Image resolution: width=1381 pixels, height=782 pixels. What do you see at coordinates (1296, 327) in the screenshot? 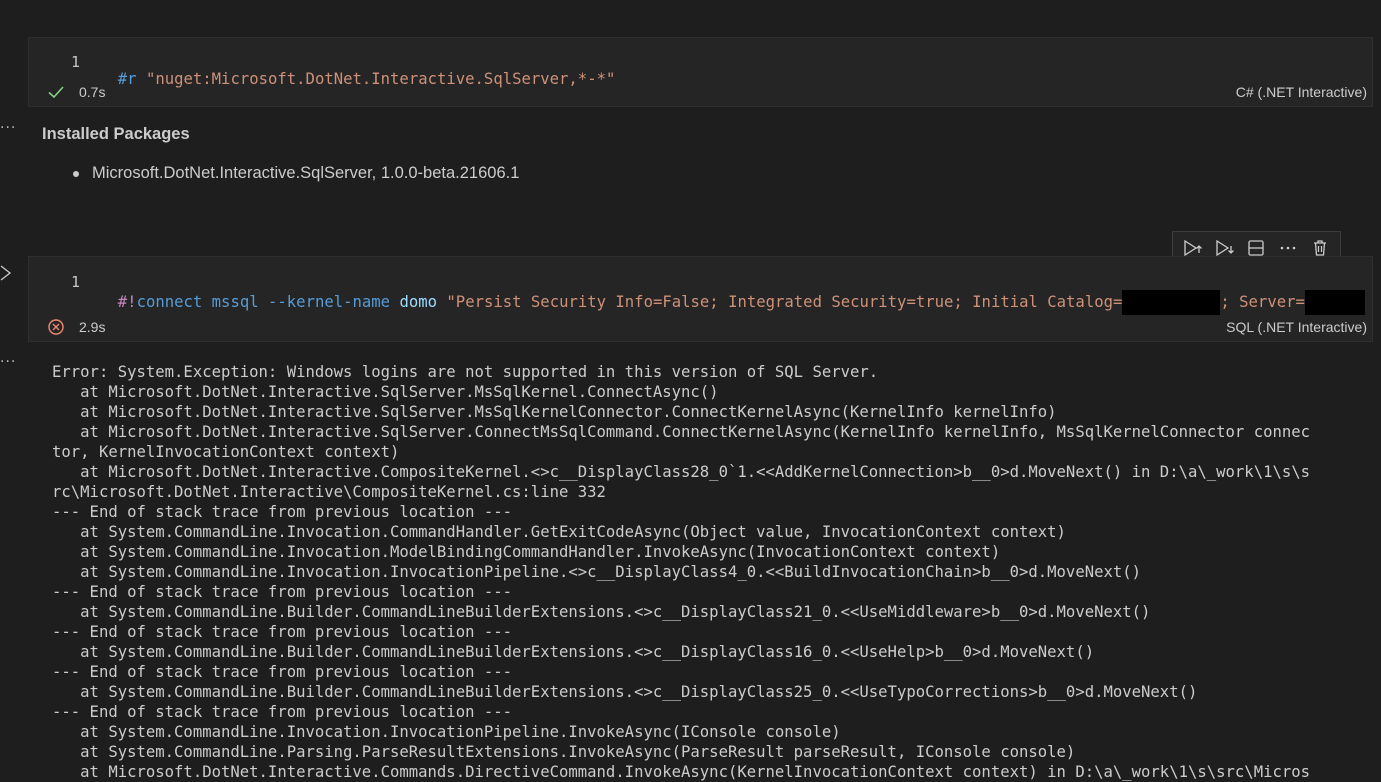
I see `kernel-picker: SQL (.NET Interactive)` at bounding box center [1296, 327].